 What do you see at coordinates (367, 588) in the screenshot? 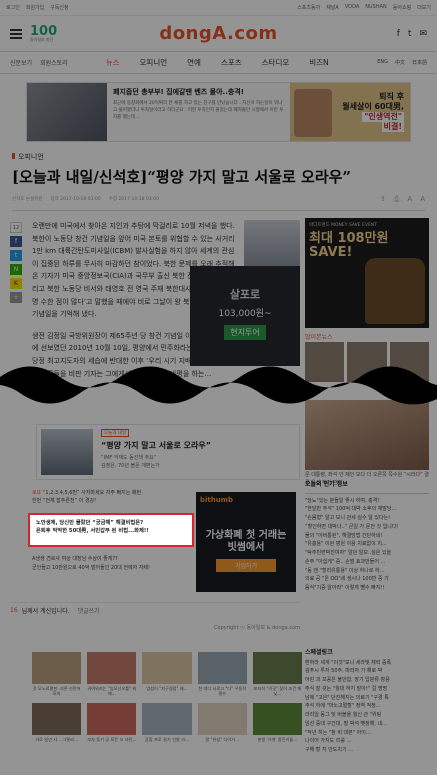
I see `popular-info-item: 음식"기증 알아라" 이렇게 뺄수 빠지!!` at bounding box center [367, 588].